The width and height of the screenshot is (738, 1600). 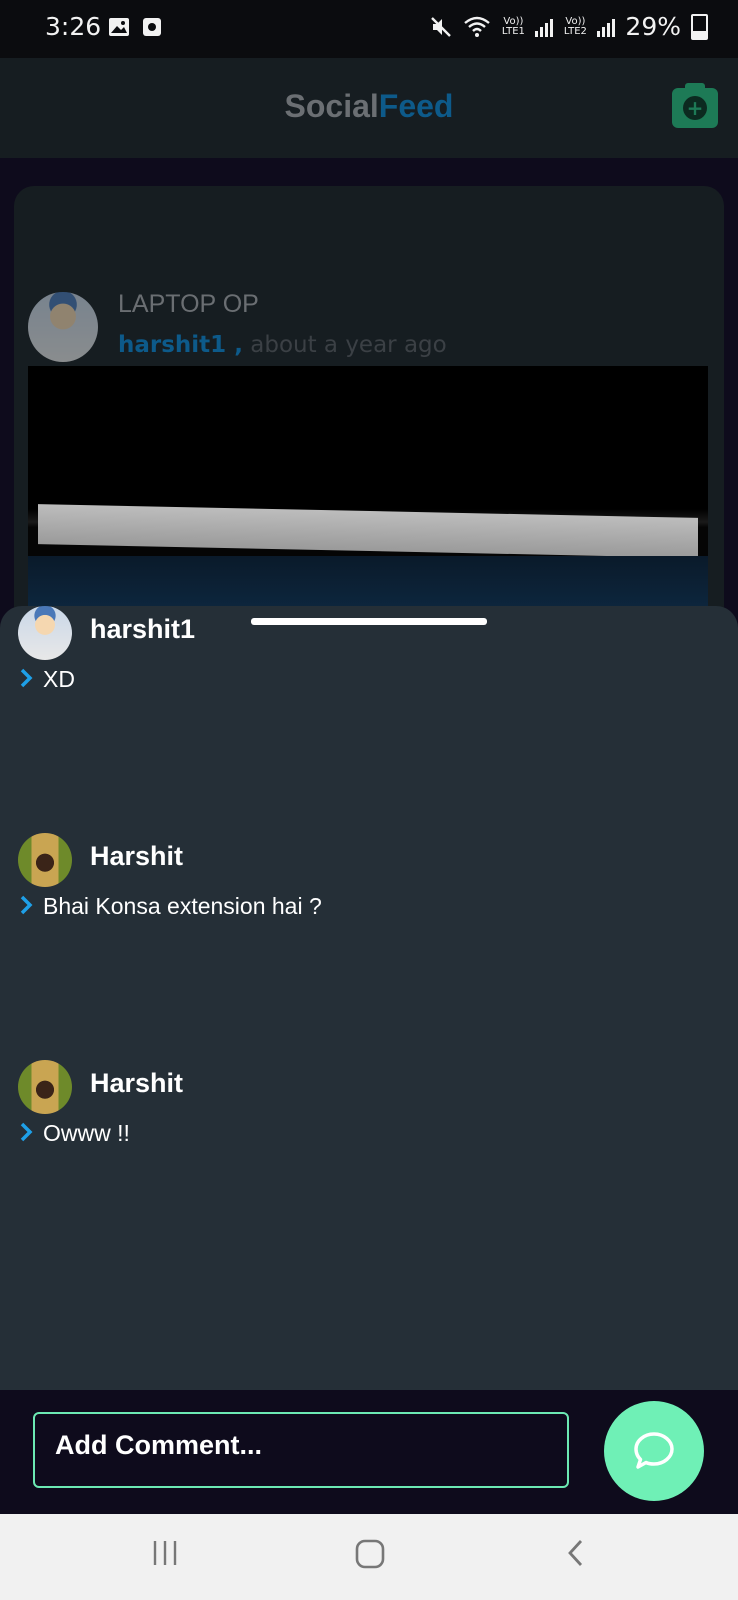 What do you see at coordinates (370, 1554) in the screenshot?
I see `home-icon` at bounding box center [370, 1554].